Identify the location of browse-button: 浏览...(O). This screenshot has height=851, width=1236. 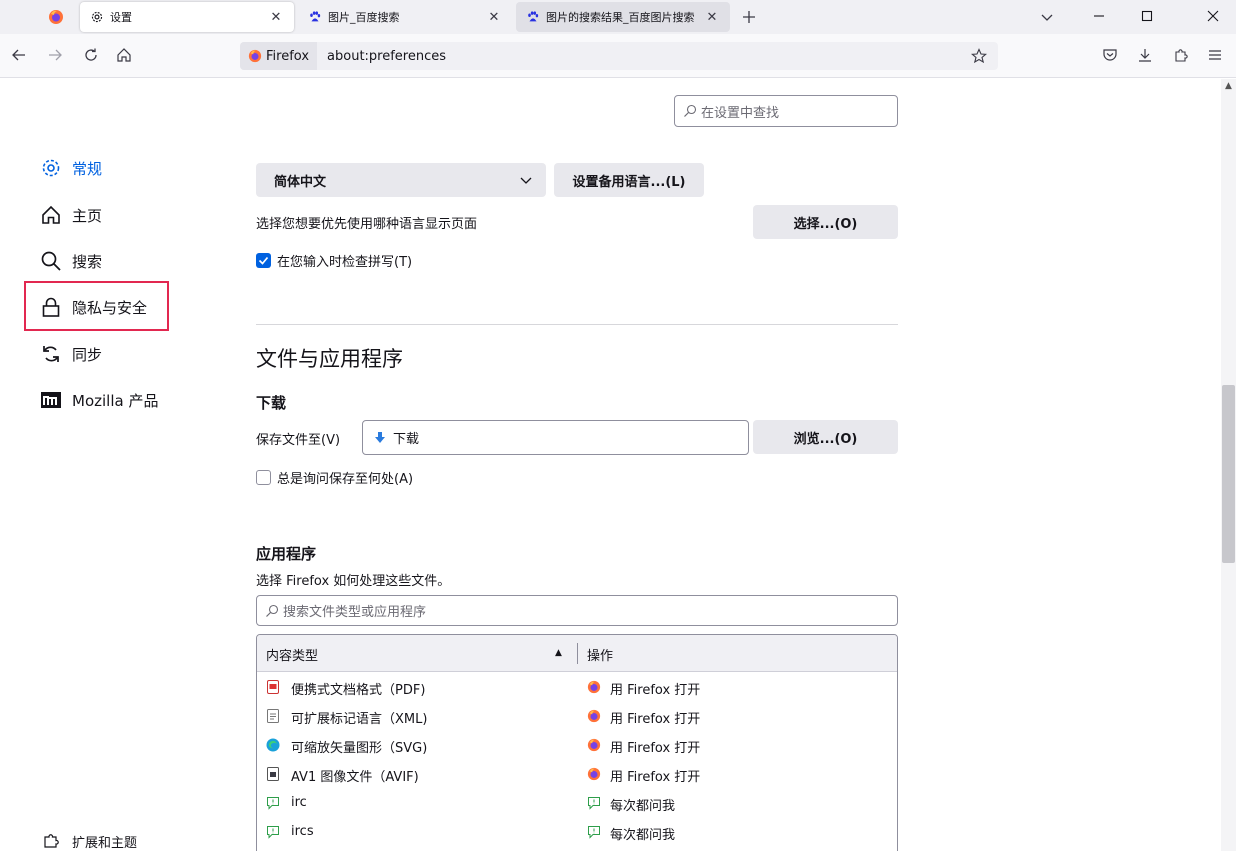
(825, 437).